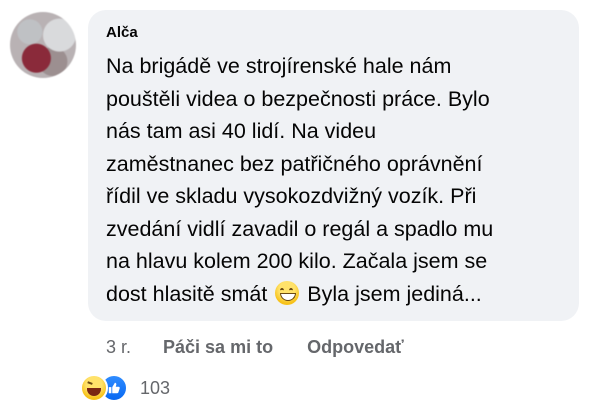  I want to click on grinning-face-icon, so click(287, 292).